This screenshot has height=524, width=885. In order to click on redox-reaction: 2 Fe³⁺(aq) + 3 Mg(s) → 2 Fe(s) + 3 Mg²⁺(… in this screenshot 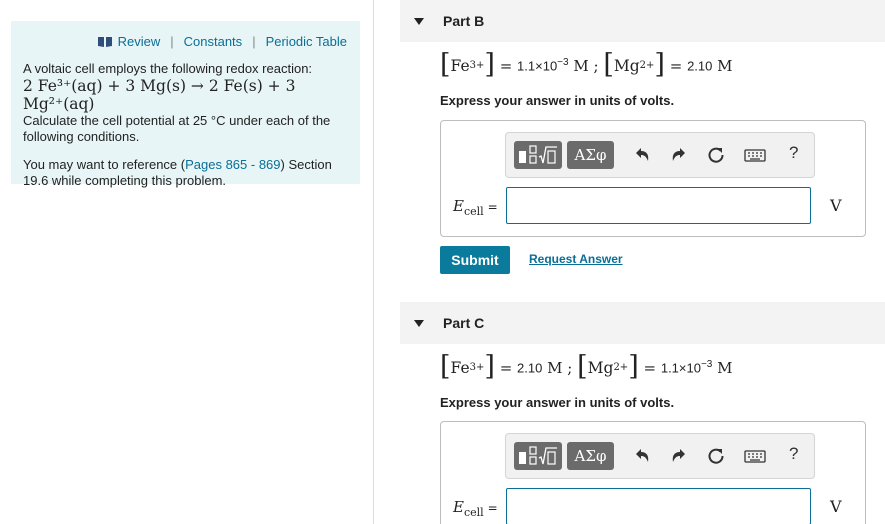, I will do `click(159, 95)`.